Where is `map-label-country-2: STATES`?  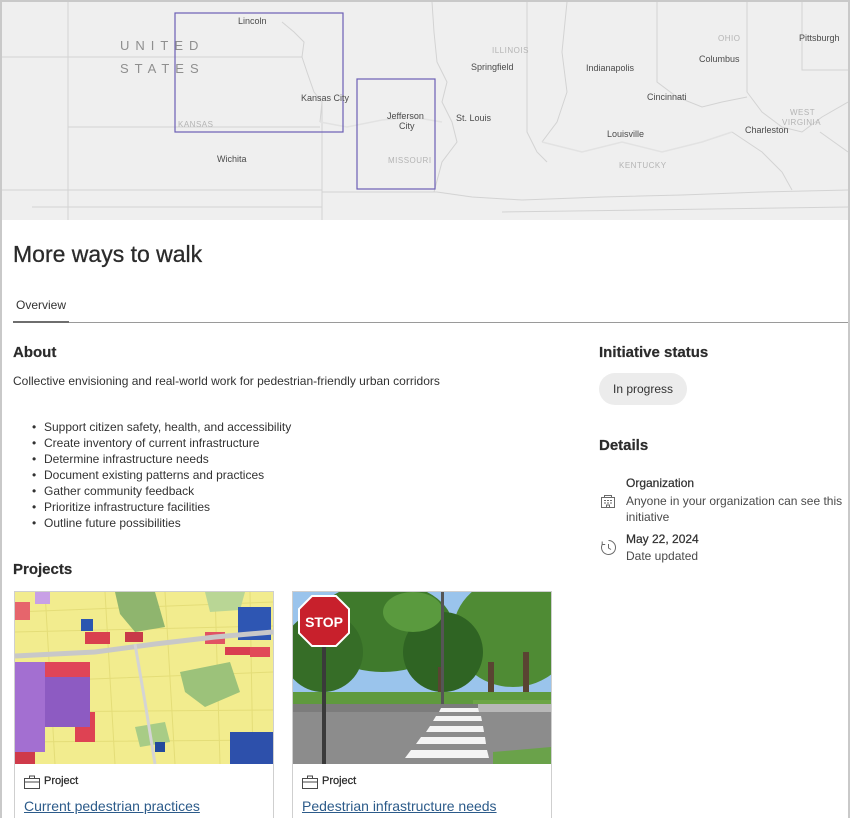
map-label-country-2: STATES is located at coordinates (162, 68).